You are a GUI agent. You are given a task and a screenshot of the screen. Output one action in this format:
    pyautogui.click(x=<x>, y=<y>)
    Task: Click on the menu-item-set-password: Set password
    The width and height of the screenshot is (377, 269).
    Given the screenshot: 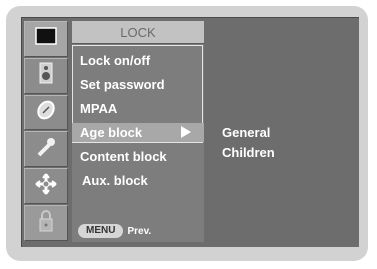 What is the action you would take?
    pyautogui.click(x=122, y=85)
    